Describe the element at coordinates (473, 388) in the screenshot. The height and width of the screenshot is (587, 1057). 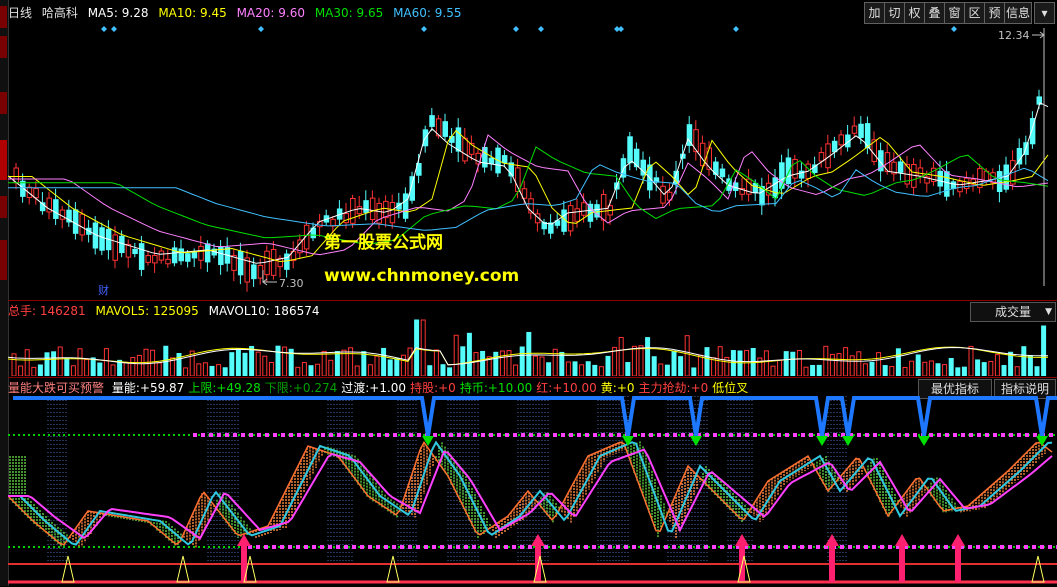
I see `indicator-readout-label: 持币:` at that location.